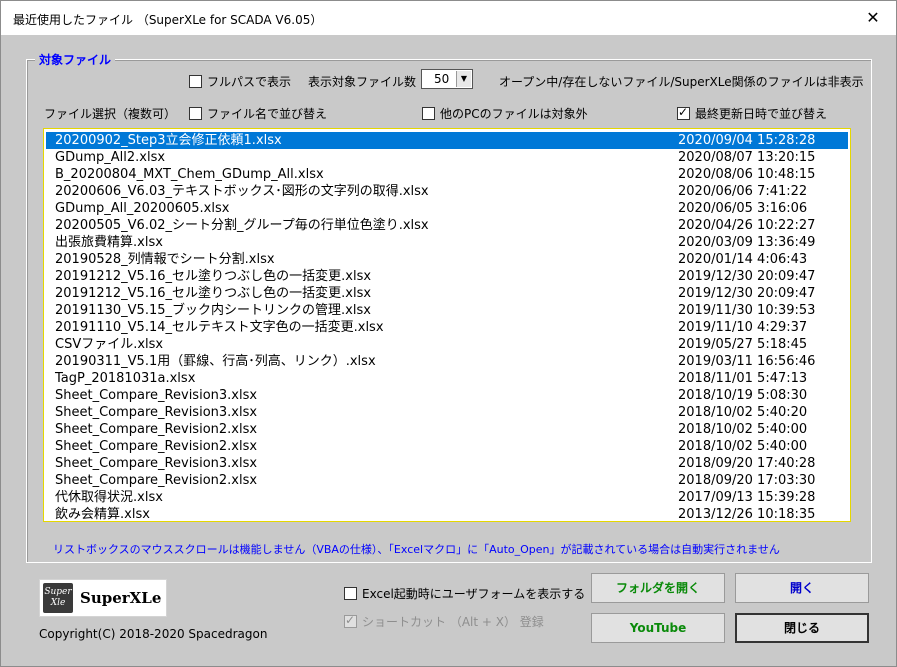 The height and width of the screenshot is (667, 897). I want to click on exclude-other-pc-checkbox: 他のPCのファイルは対象外, so click(505, 113).